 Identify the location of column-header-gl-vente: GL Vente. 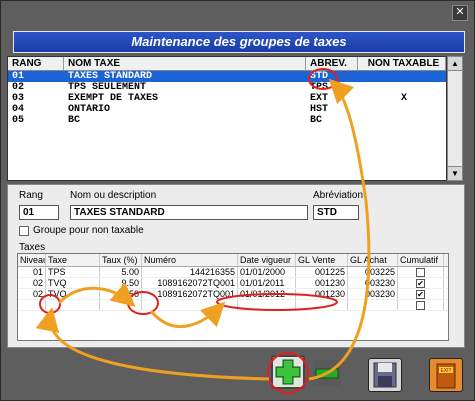
(322, 260).